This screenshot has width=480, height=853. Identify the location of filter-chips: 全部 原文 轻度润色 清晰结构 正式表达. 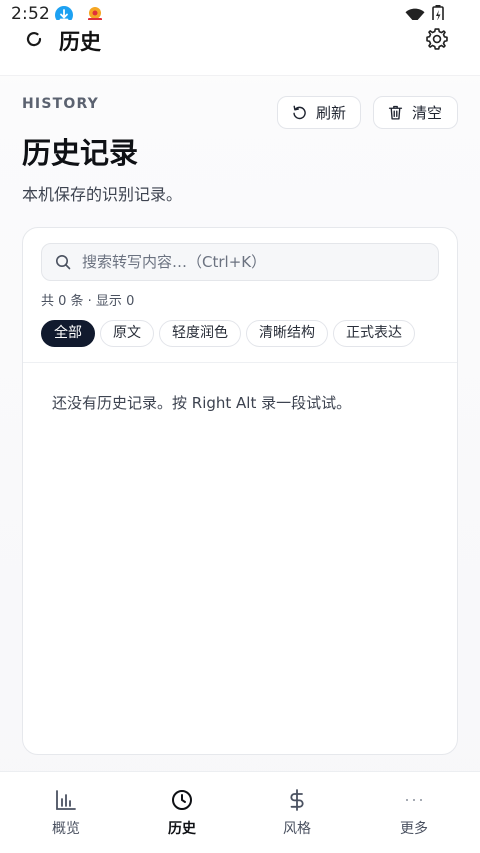
(228, 333).